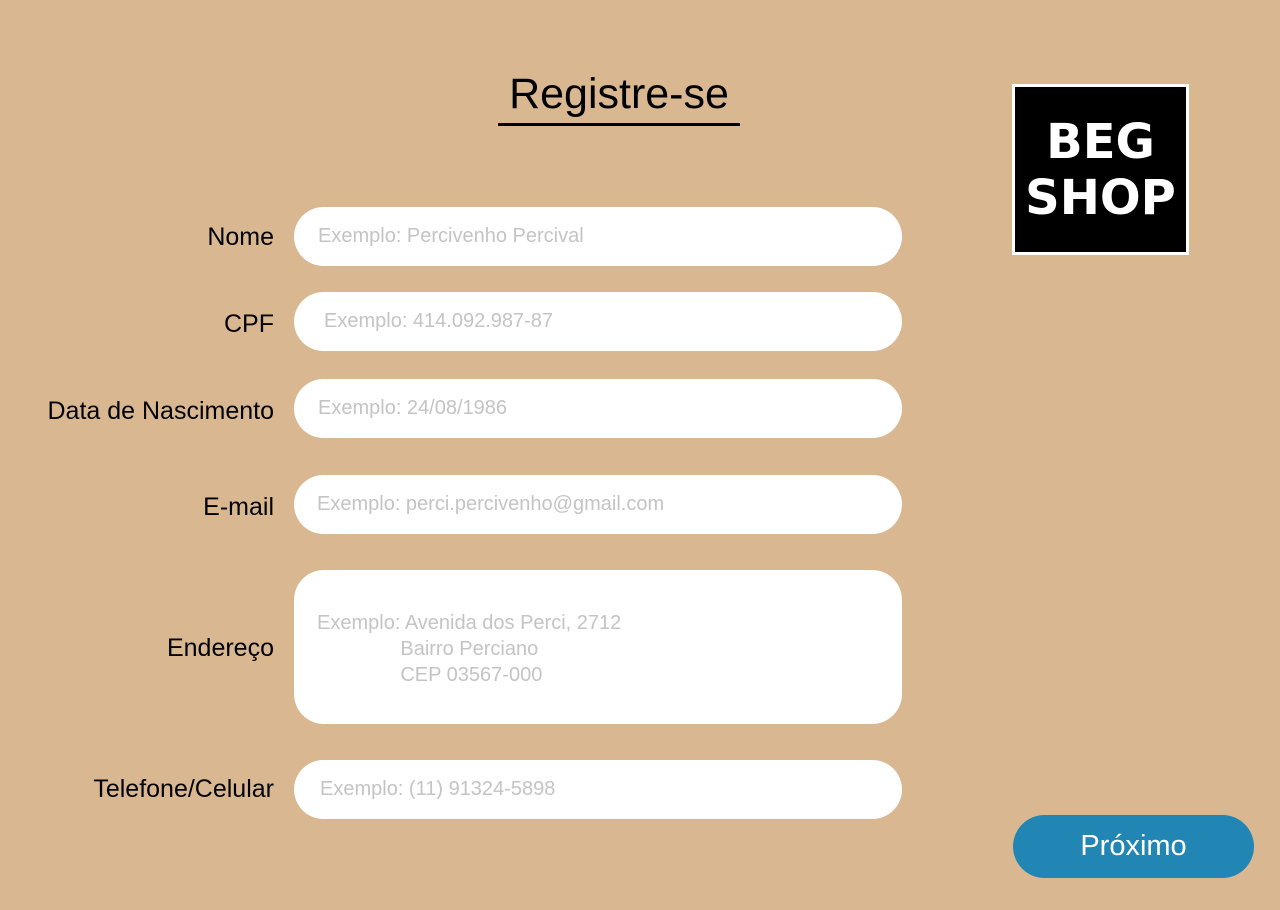  I want to click on phone-label: Telefone/Celular, so click(183, 789).